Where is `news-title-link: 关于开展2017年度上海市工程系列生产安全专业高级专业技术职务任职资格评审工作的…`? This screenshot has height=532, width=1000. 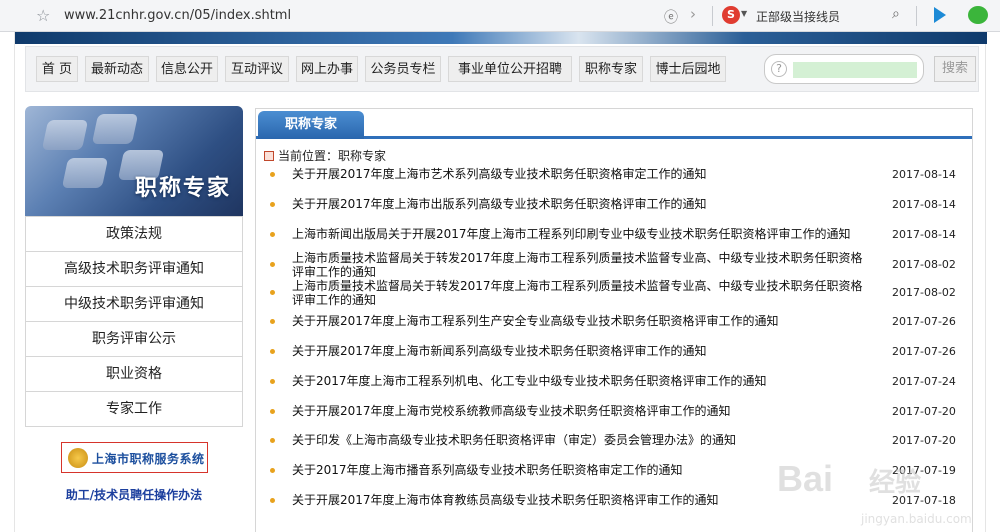
news-title-link: 关于开展2017年度上海市工程系列生产安全专业高级专业技术职务任职资格评审工作的… is located at coordinates (582, 321).